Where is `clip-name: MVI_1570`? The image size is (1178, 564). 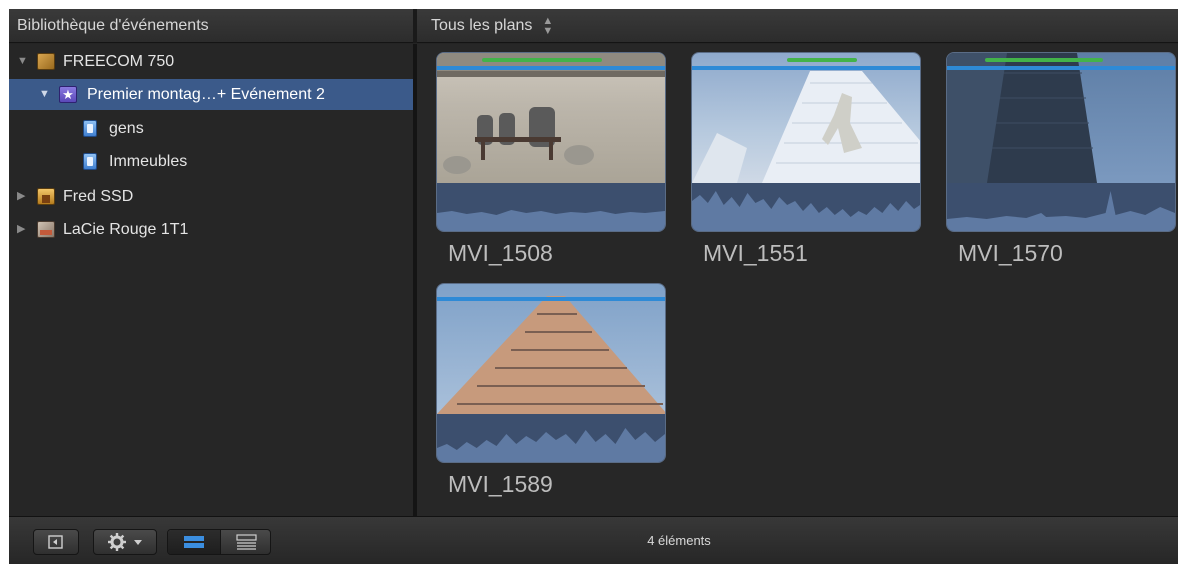 clip-name: MVI_1570 is located at coordinates (1010, 253).